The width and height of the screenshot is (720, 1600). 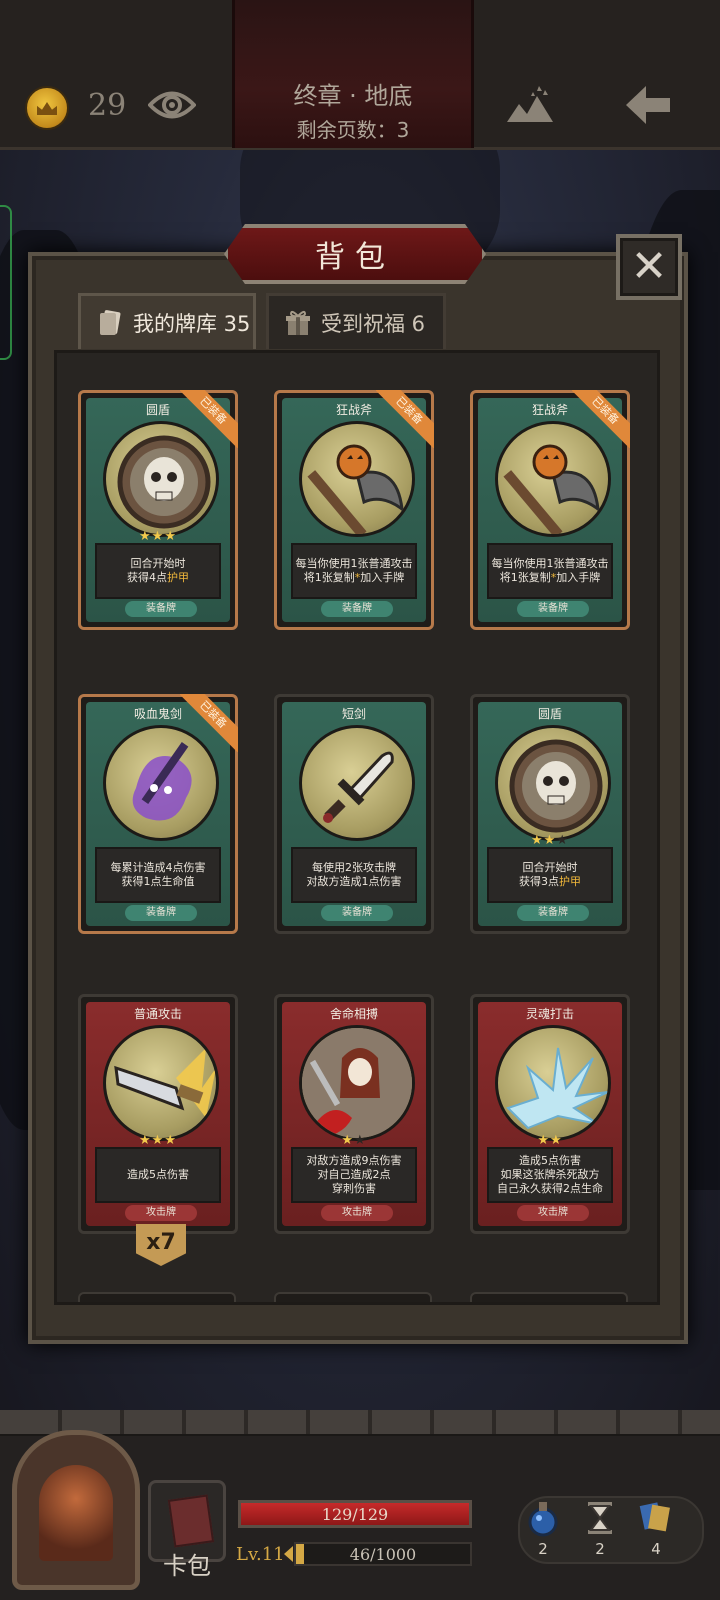 I want to click on cards-icon, so click(x=656, y=1518).